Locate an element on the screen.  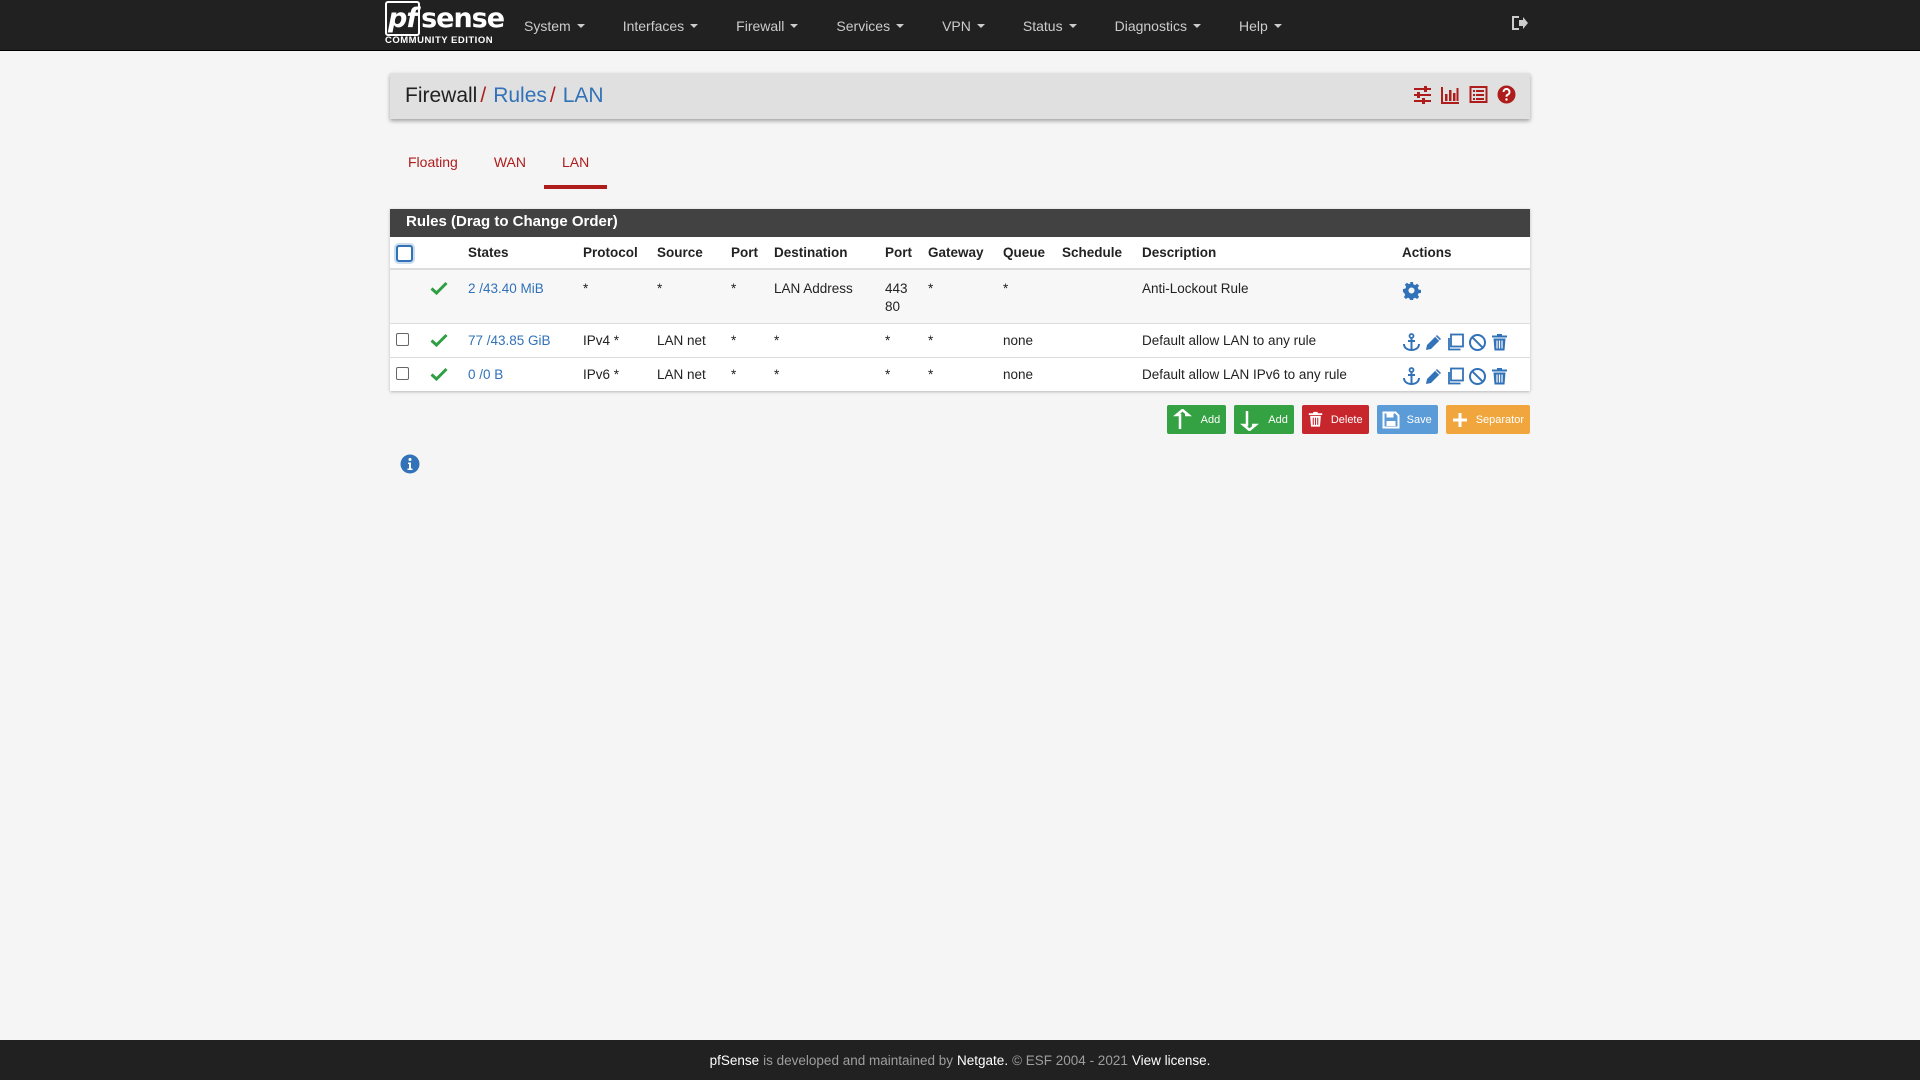
breadcrumb-panel: Firewall / Rules / LAN is located at coordinates (960, 96).